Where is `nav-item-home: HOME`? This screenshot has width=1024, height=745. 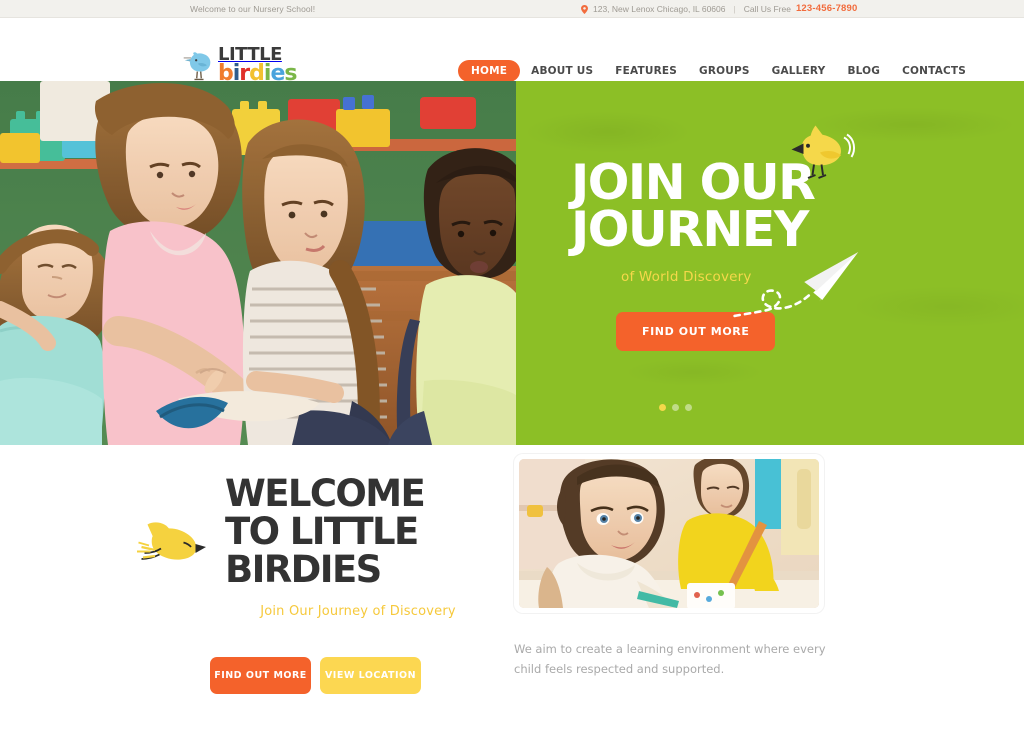 nav-item-home: HOME is located at coordinates (489, 71).